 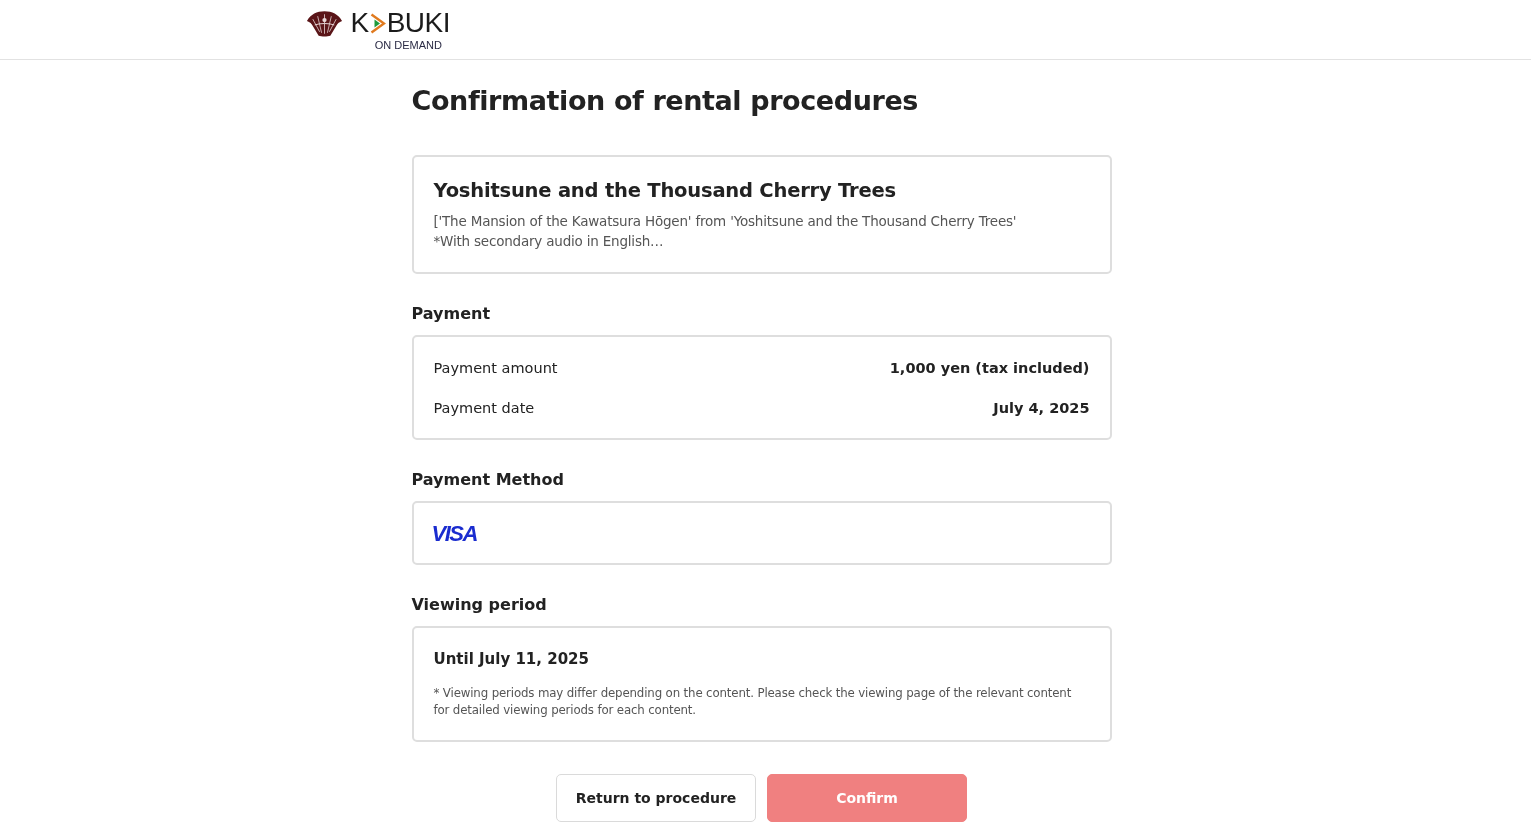 I want to click on section-heading: Viewing period, so click(x=479, y=605).